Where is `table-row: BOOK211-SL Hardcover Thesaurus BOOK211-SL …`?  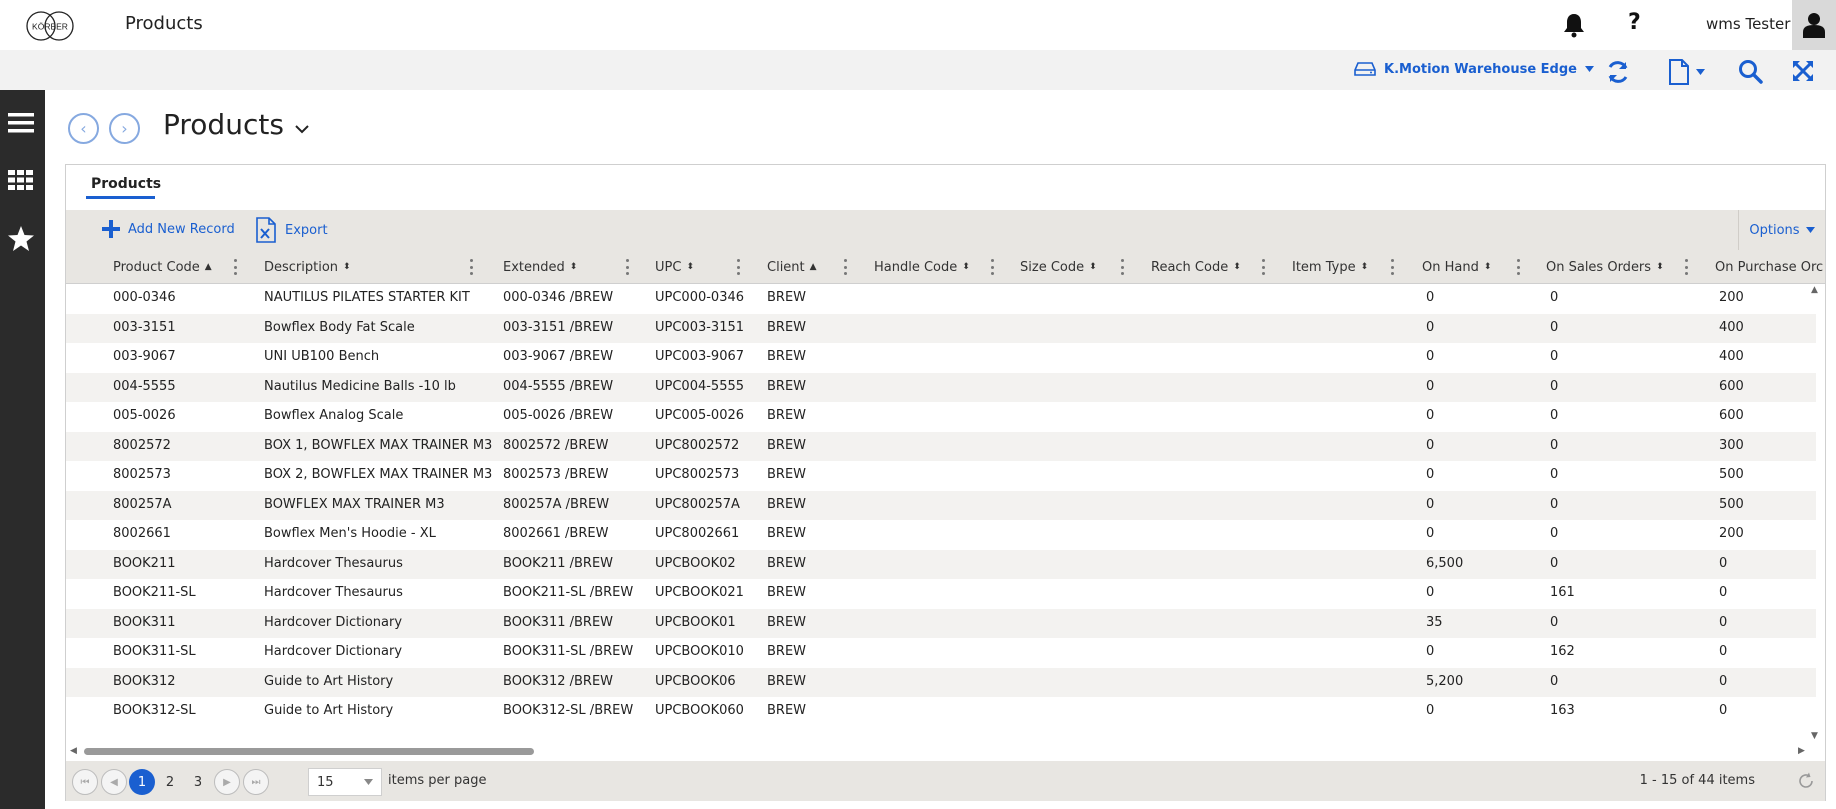 table-row: BOOK211-SL Hardcover Thesaurus BOOK211-SL … is located at coordinates (941, 594).